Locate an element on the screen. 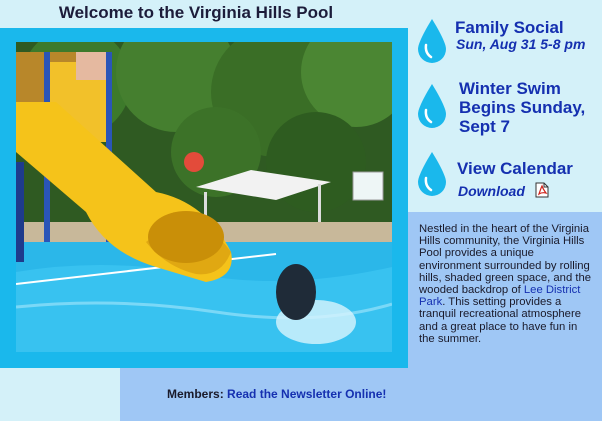  pdf-icon is located at coordinates (542, 190).